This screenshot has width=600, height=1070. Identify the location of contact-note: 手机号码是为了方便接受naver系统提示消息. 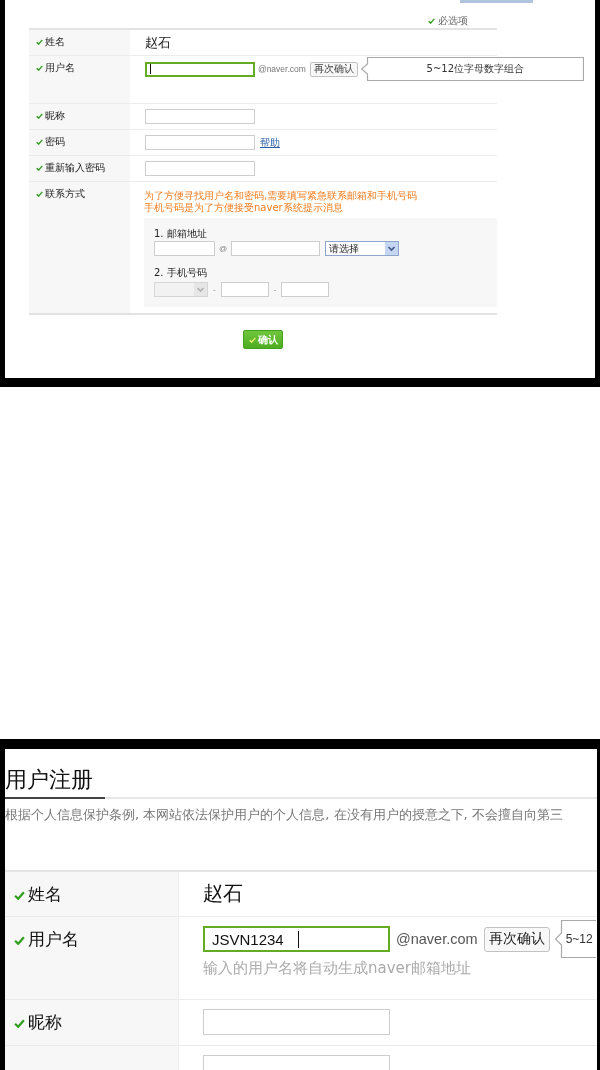
(244, 208).